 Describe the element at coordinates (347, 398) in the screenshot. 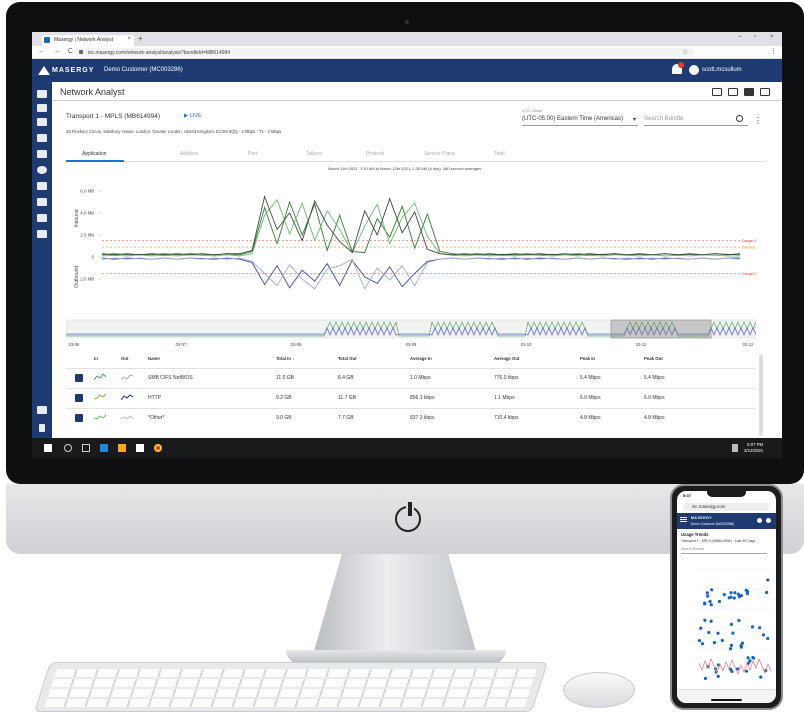

I see `cell-total-out: 11.7 GB` at that location.